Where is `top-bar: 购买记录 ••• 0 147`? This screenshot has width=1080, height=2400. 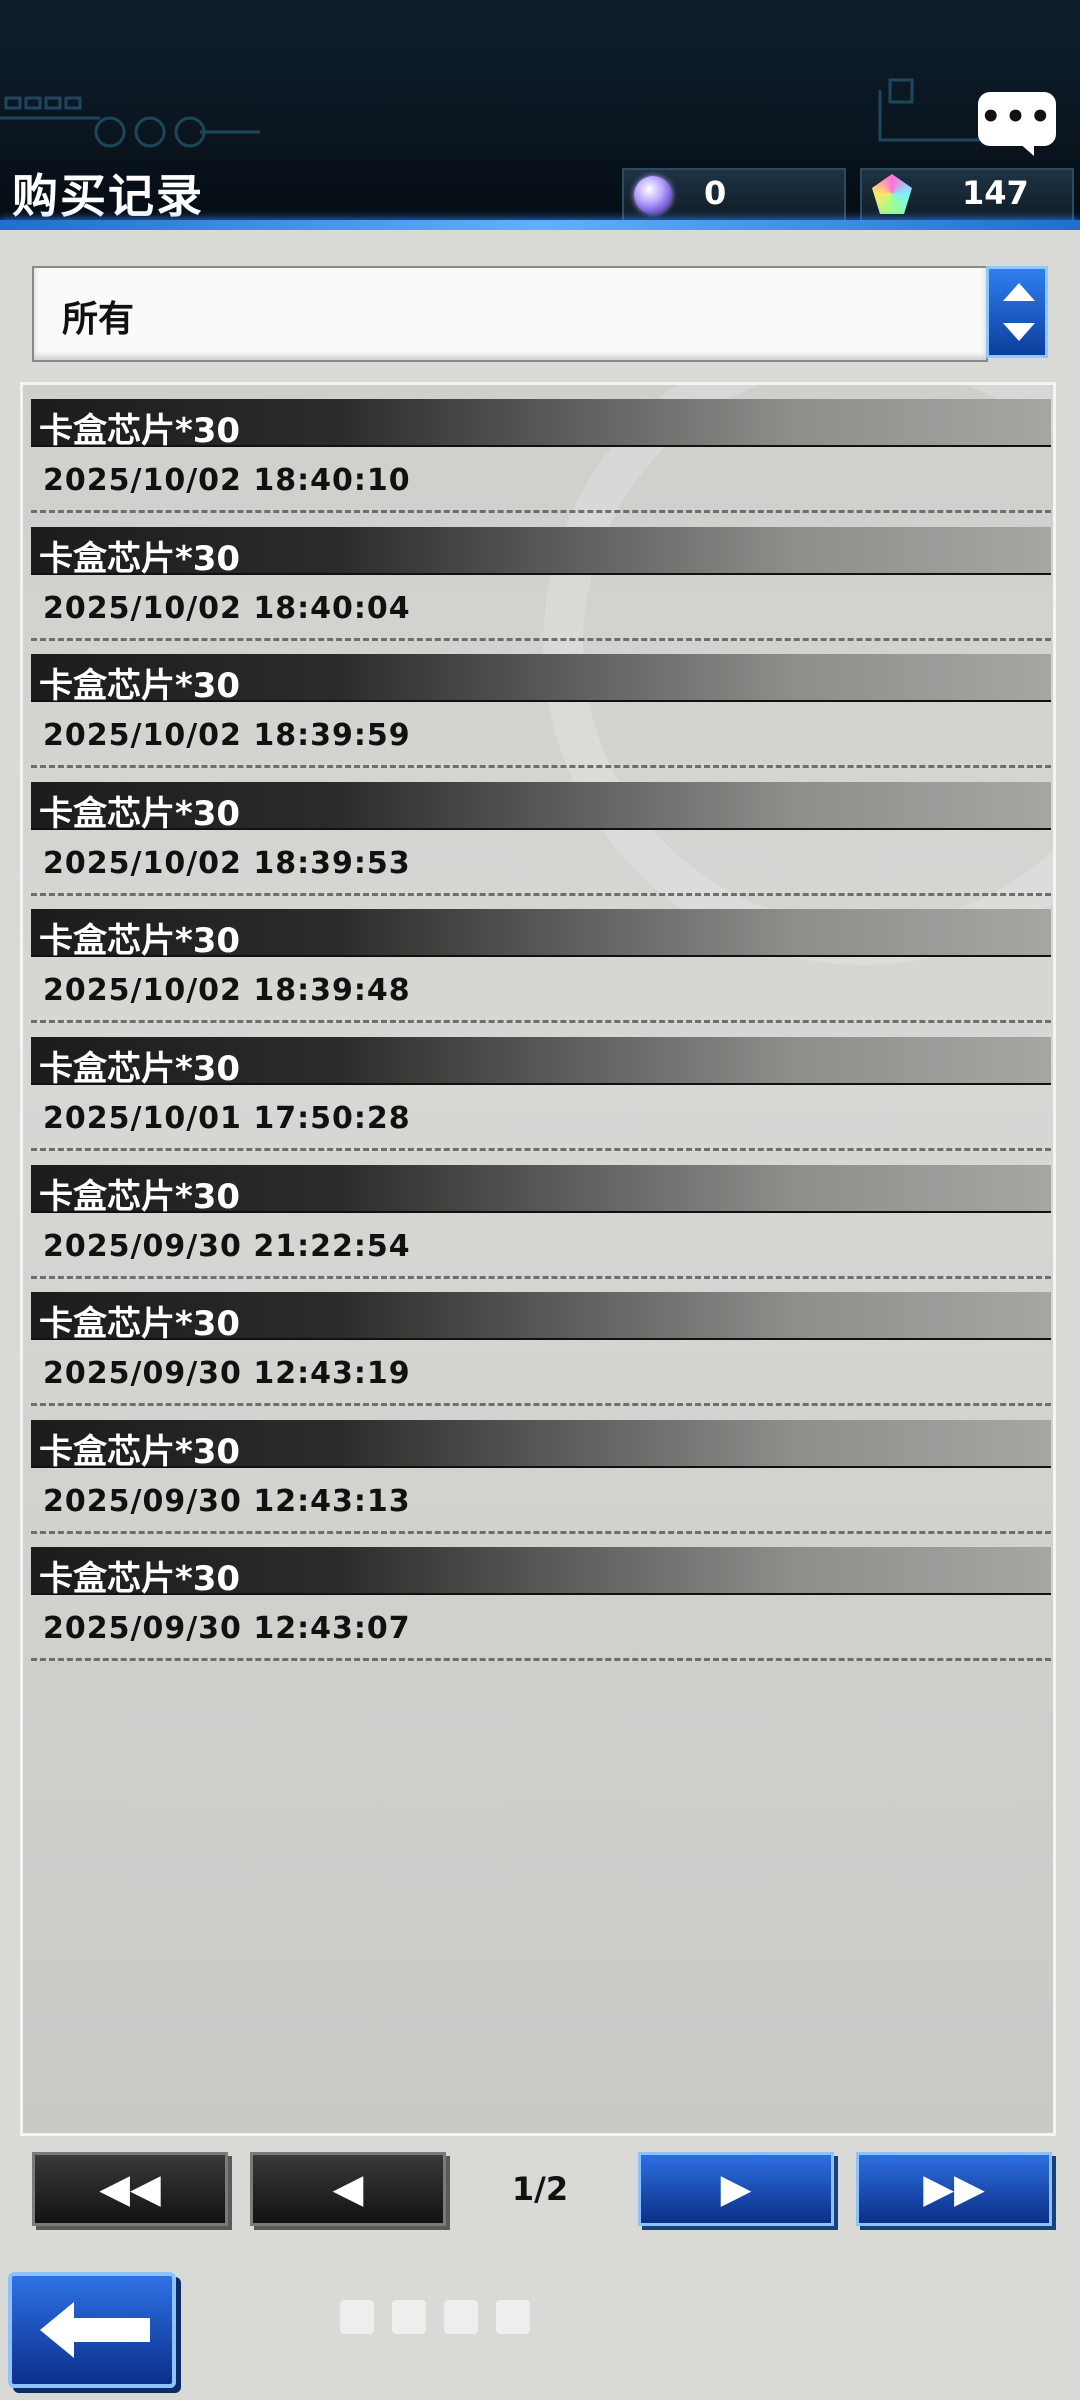
top-bar: 购买记录 ••• 0 147 is located at coordinates (540, 115).